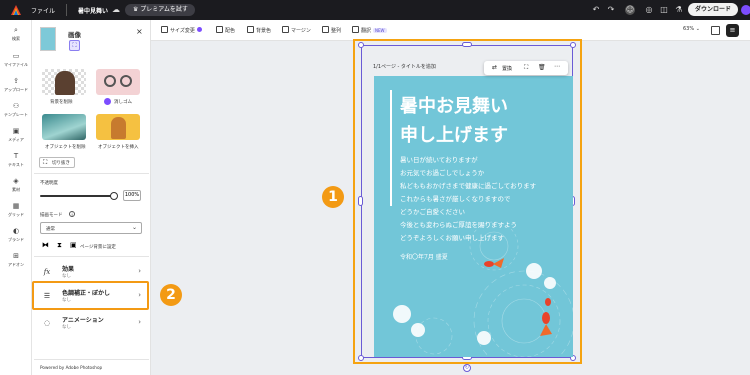 This screenshot has height=375, width=750. Describe the element at coordinates (90, 324) in the screenshot. I see `animation-row: ◌ アニメーション なし ›` at that location.